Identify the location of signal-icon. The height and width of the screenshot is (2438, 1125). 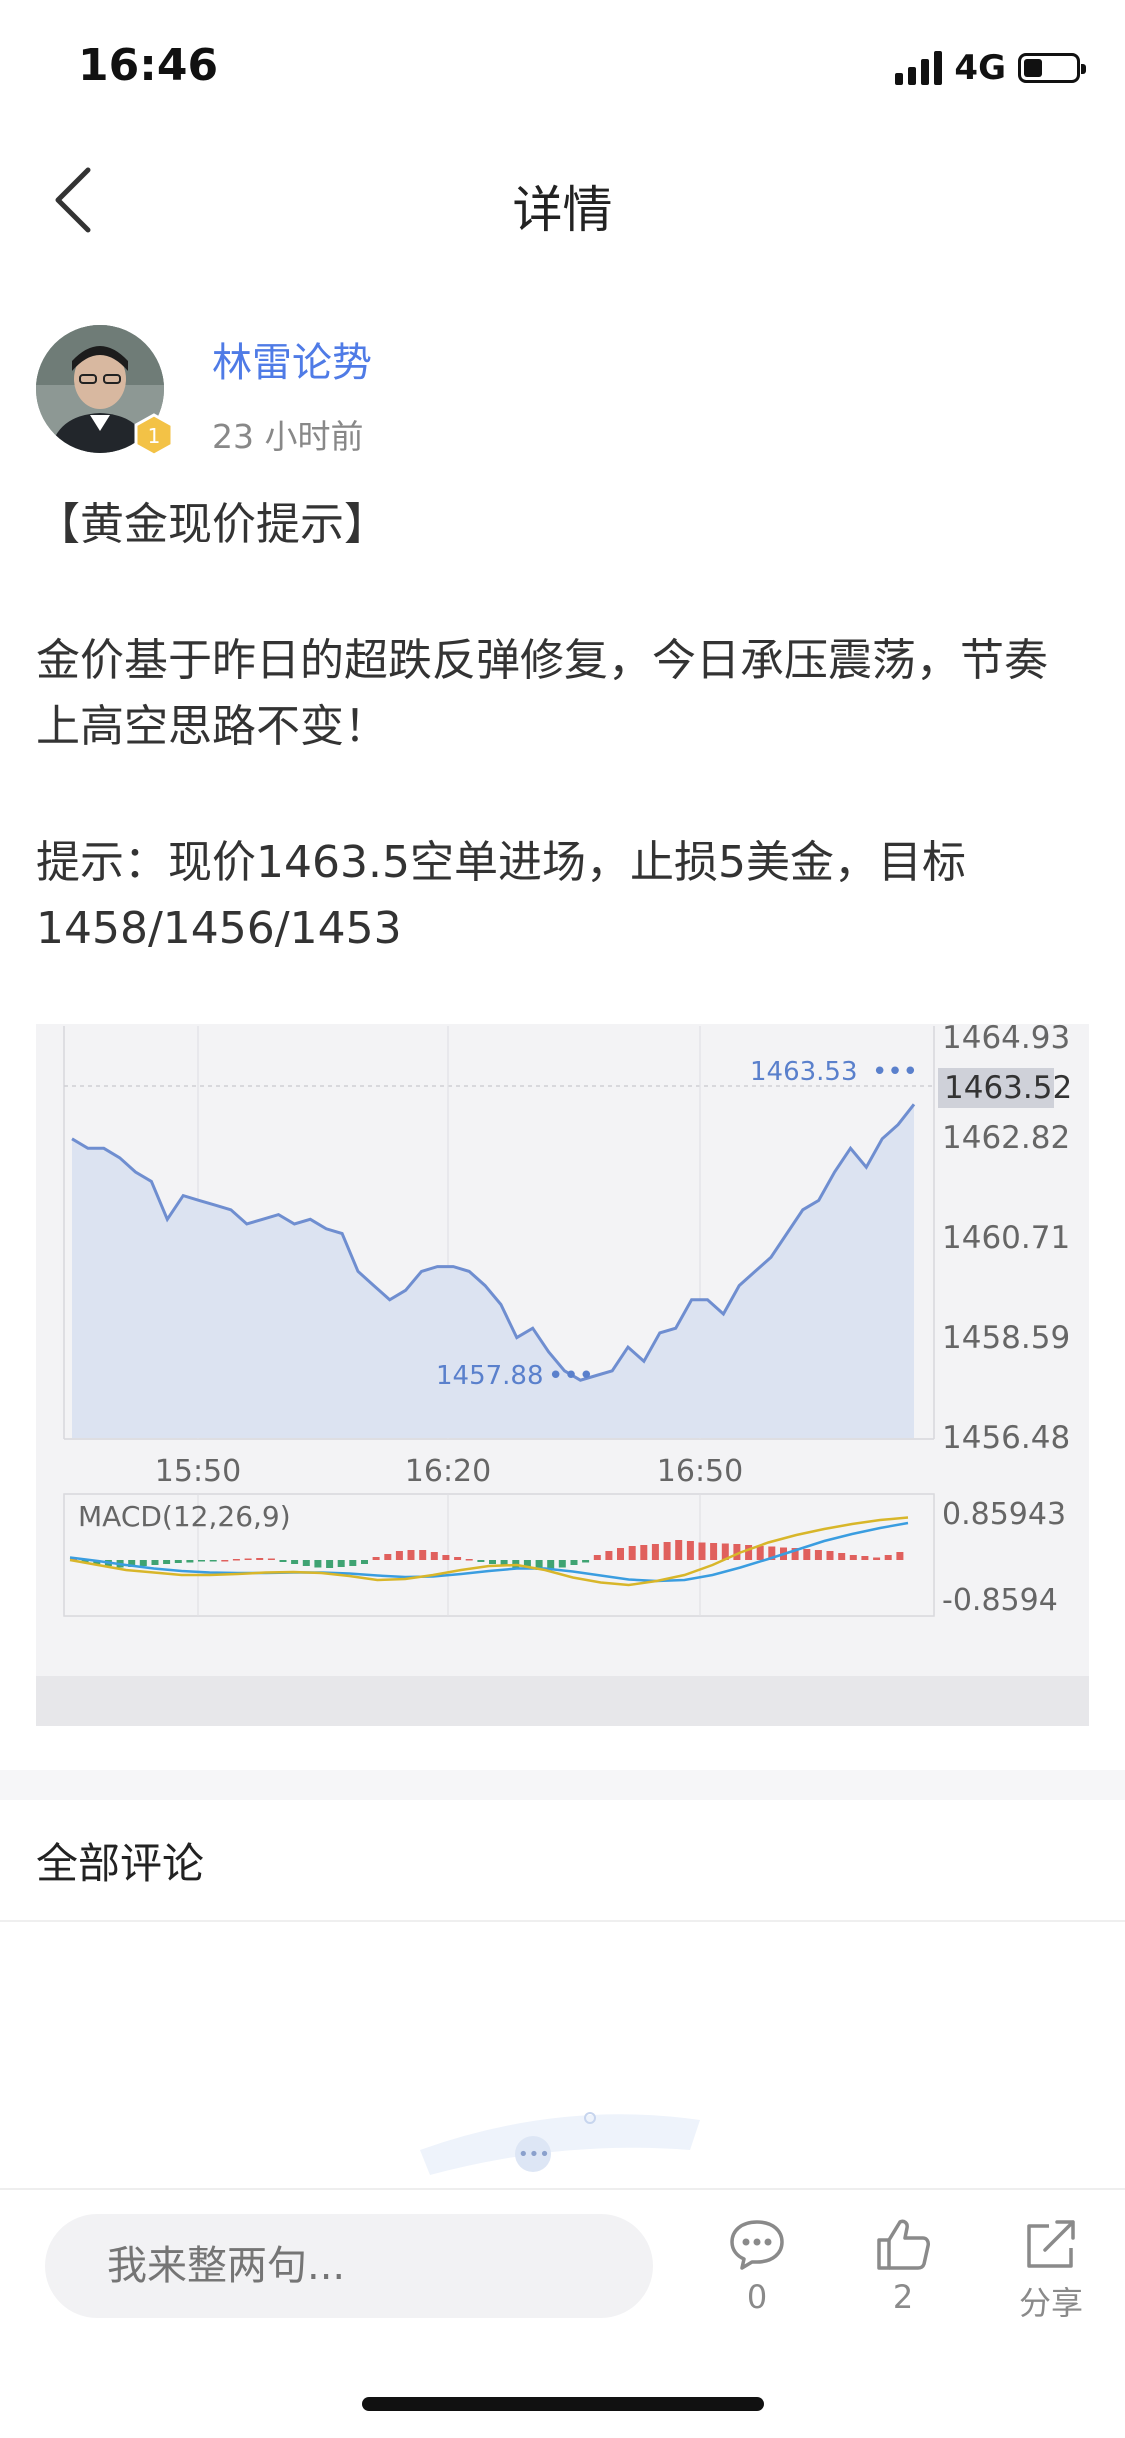
(919, 68).